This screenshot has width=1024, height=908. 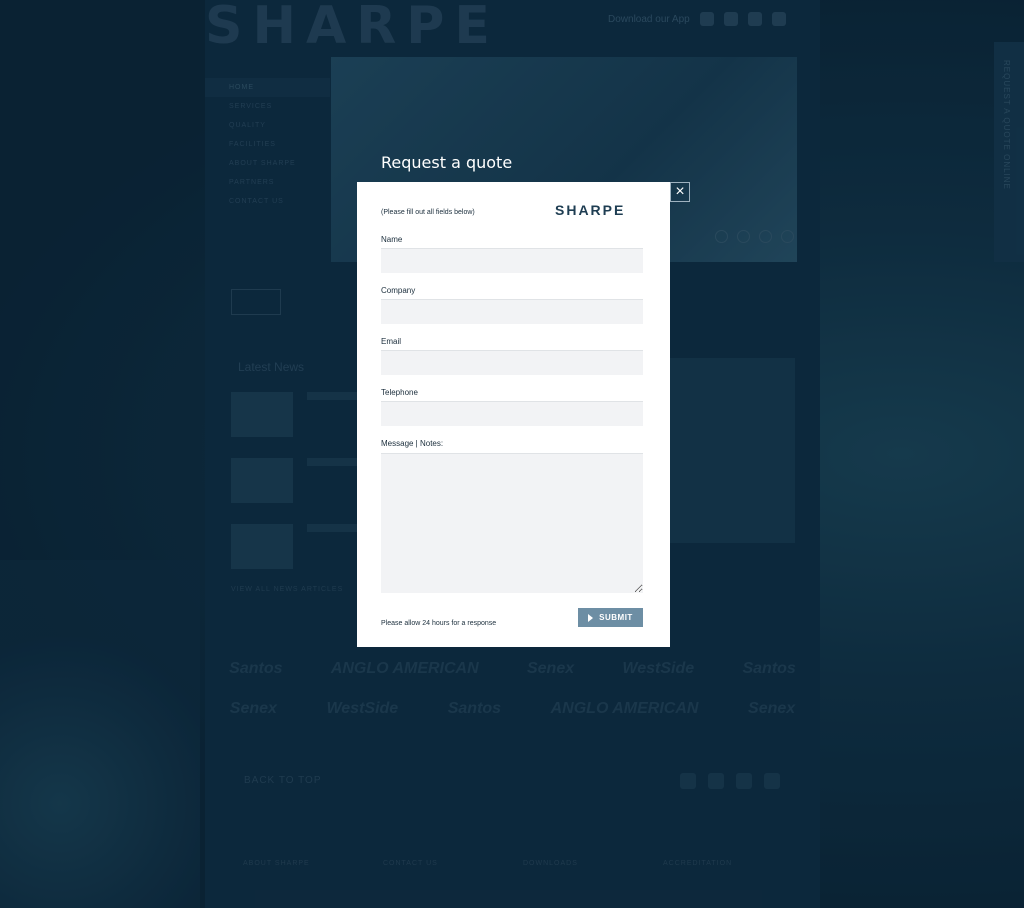 What do you see at coordinates (512, 260) in the screenshot?
I see `name-field` at bounding box center [512, 260].